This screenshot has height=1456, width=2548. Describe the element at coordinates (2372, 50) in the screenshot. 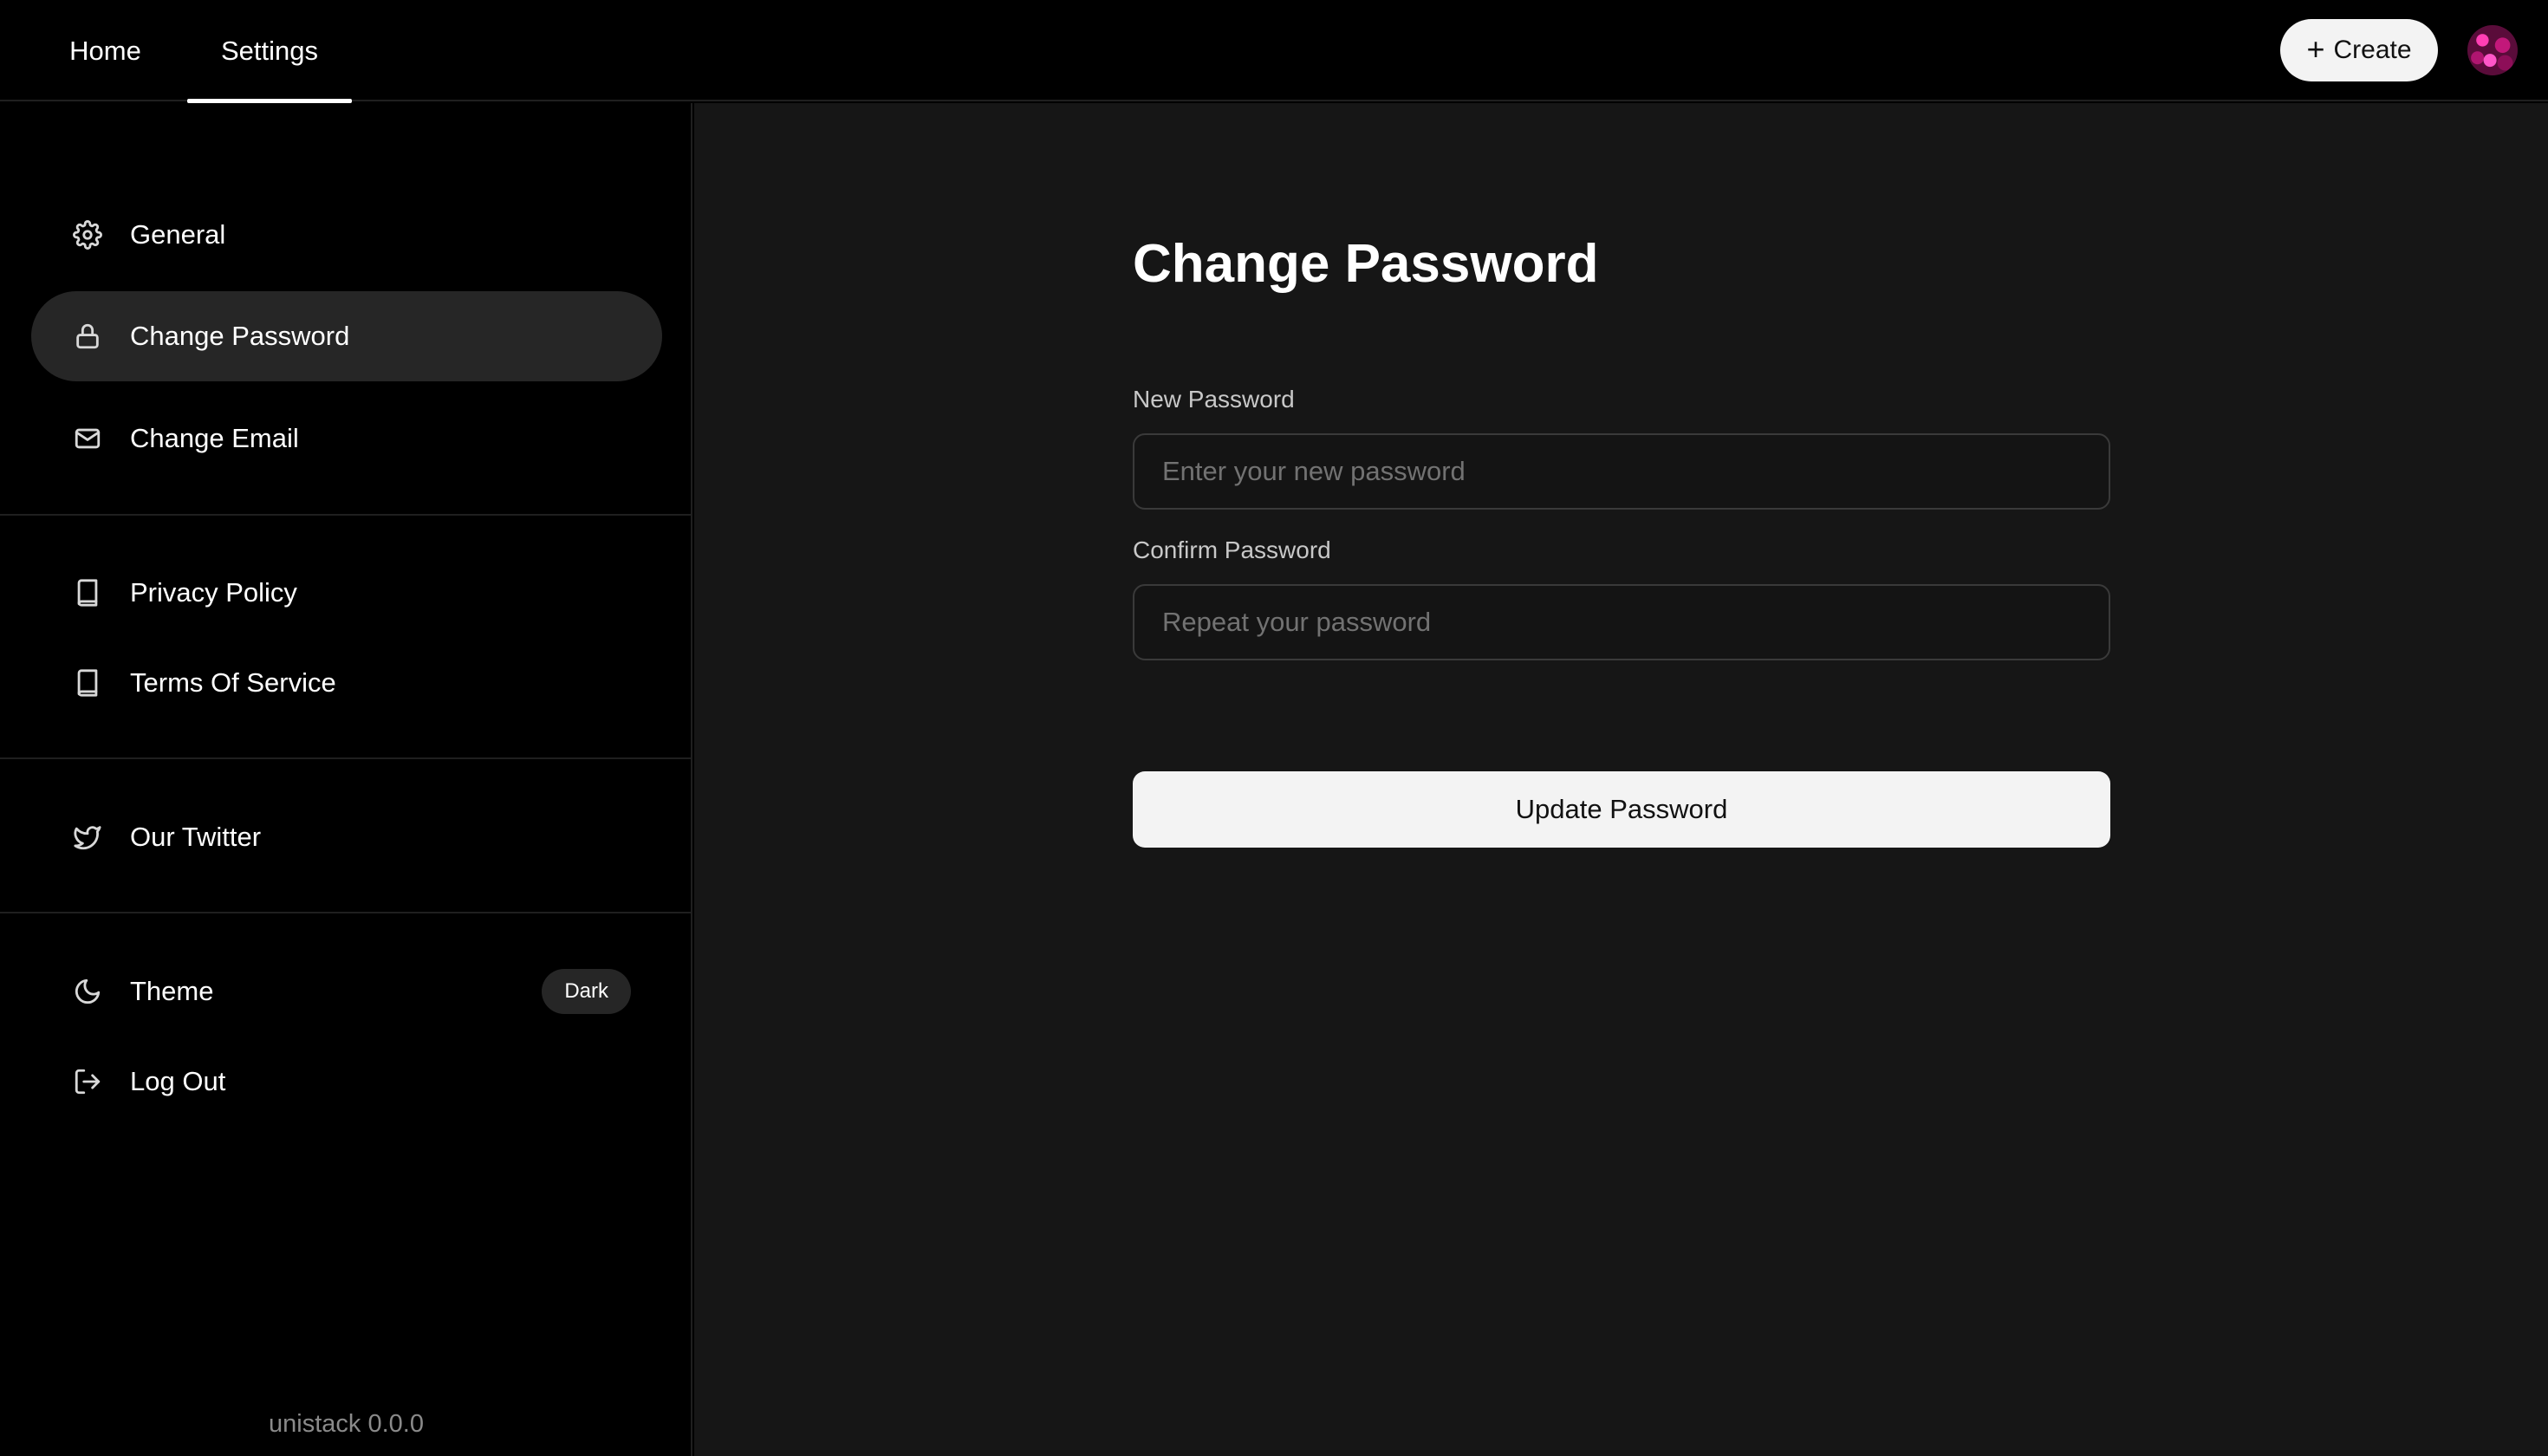

I see `create-button-label: Create` at that location.